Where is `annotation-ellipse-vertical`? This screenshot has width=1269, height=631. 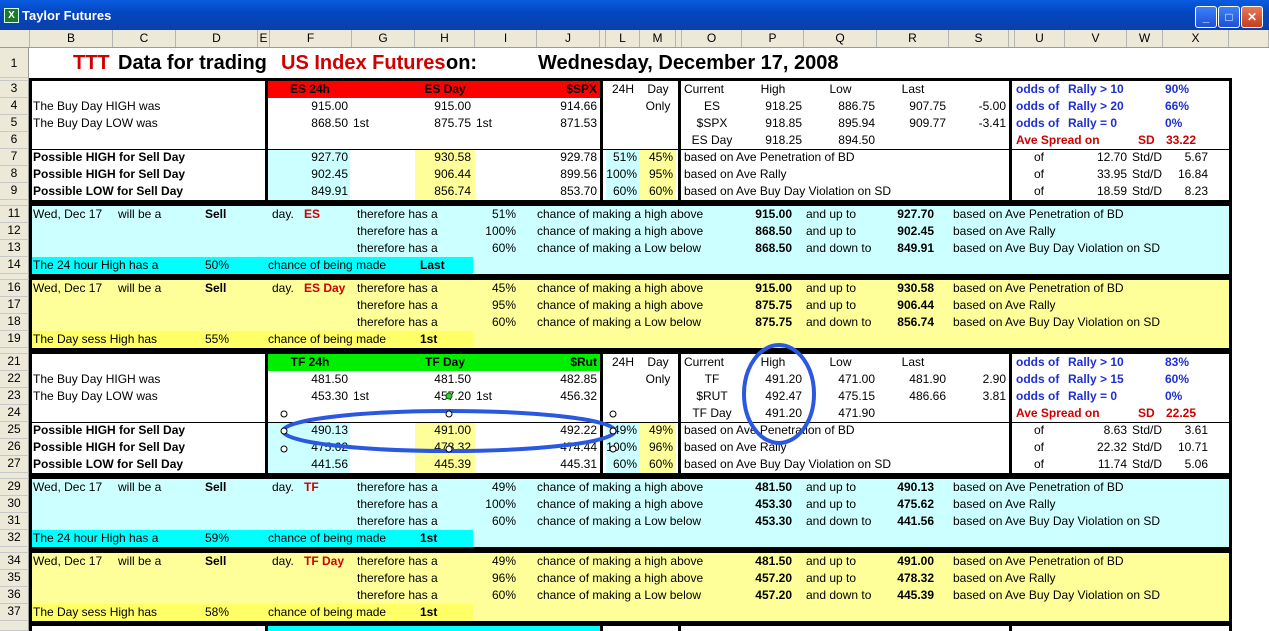 annotation-ellipse-vertical is located at coordinates (779, 394).